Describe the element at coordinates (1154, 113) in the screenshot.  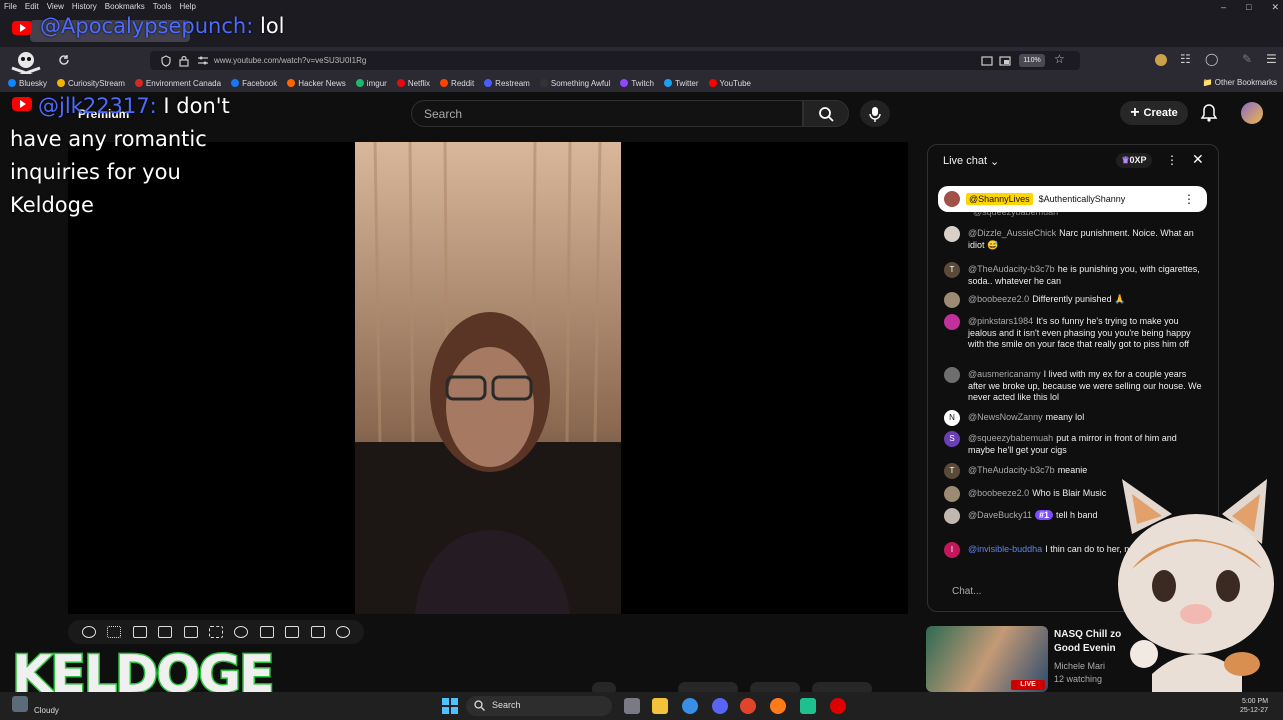
I see `create-button: + Create` at that location.